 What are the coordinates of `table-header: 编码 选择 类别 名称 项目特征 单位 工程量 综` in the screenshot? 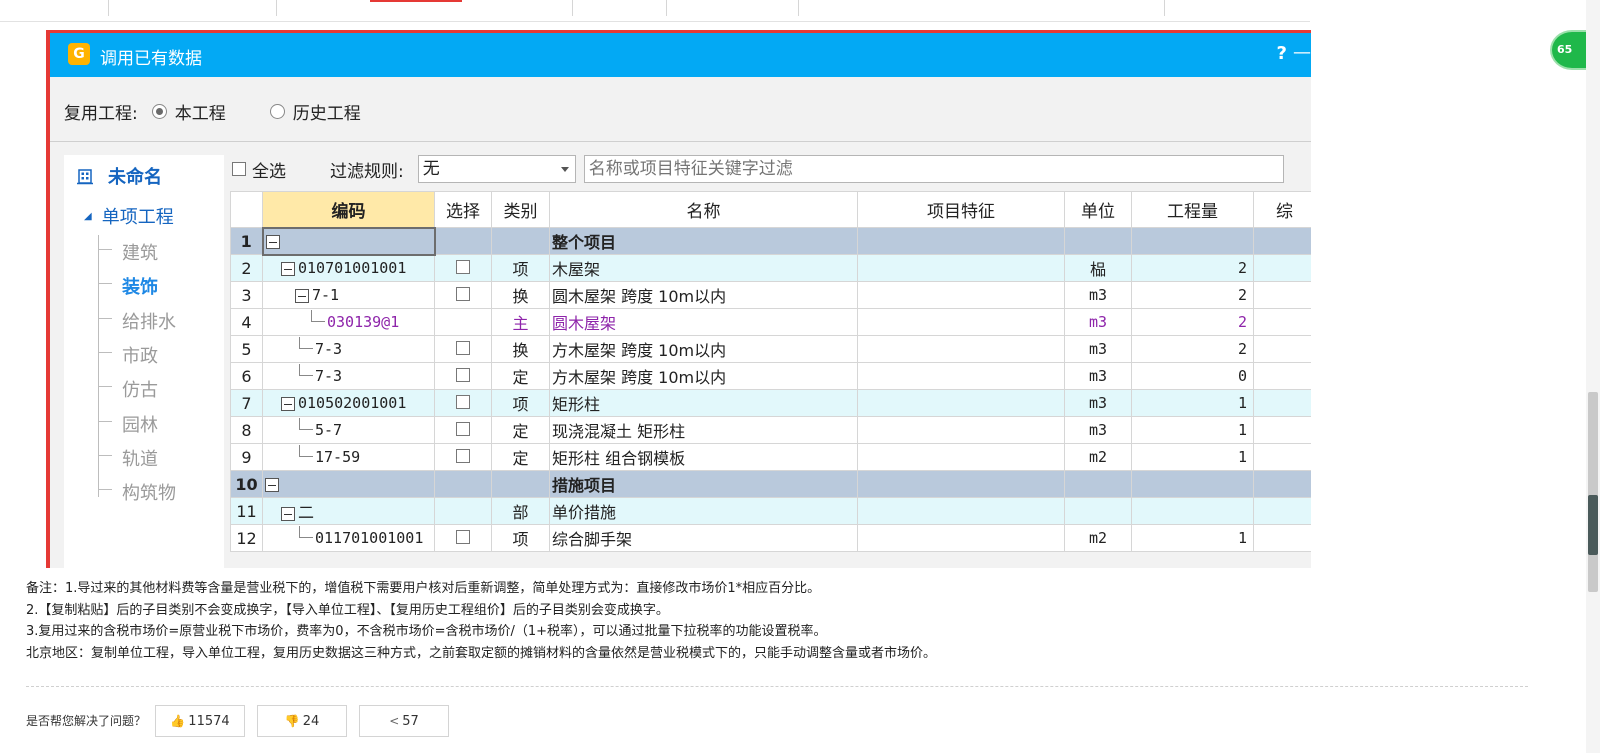 It's located at (770, 209).